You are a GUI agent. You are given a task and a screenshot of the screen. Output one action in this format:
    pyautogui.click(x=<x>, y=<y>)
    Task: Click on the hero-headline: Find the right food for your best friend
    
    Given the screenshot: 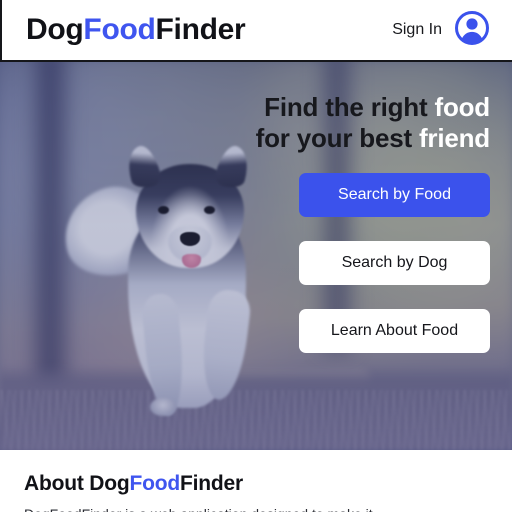 What is the action you would take?
    pyautogui.click(x=373, y=122)
    